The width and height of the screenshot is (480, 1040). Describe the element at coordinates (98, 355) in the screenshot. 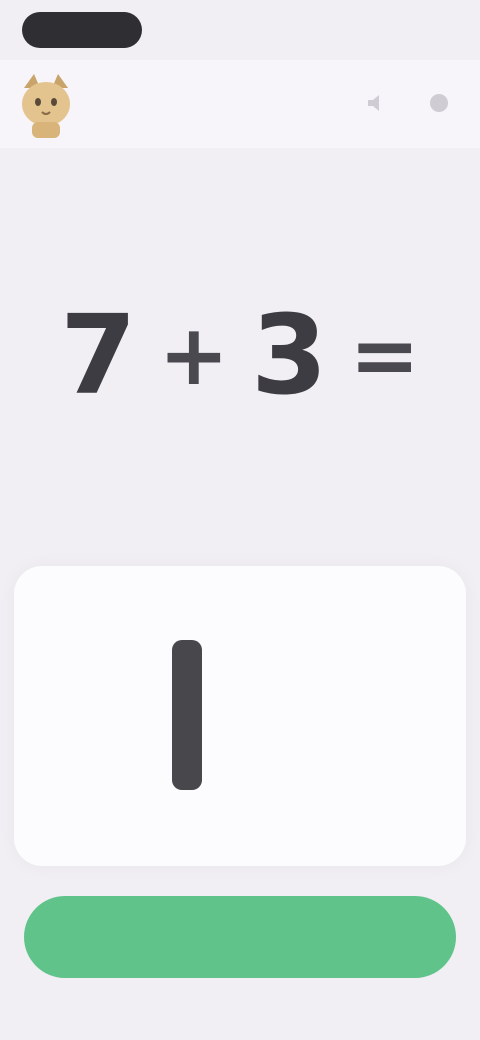

I see `equation-left-operand: 7` at that location.